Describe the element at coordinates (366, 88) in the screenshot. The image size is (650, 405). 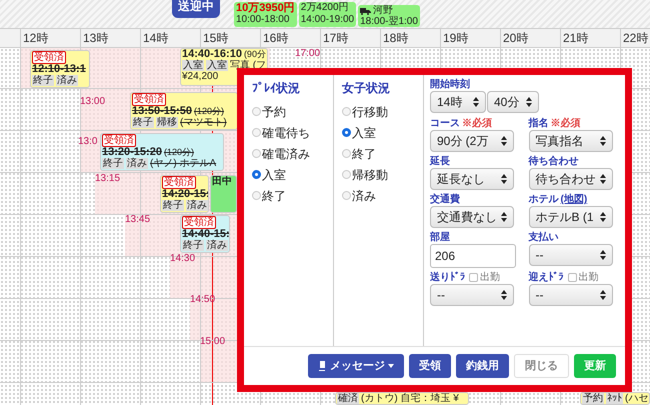
I see `section-title: 女子状況` at that location.